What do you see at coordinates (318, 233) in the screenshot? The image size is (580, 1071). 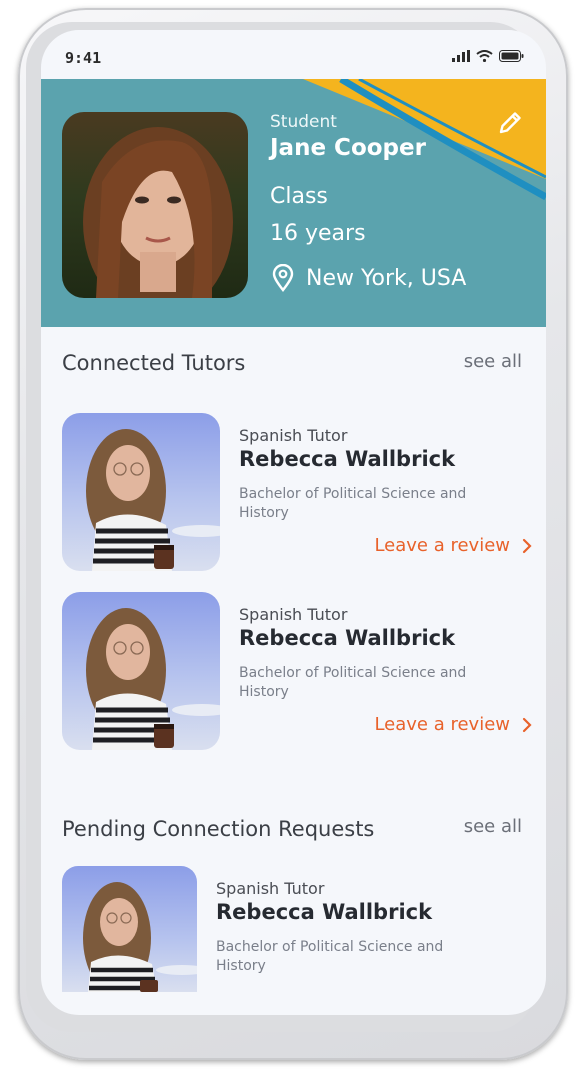 I see `profile-age: 16 years` at bounding box center [318, 233].